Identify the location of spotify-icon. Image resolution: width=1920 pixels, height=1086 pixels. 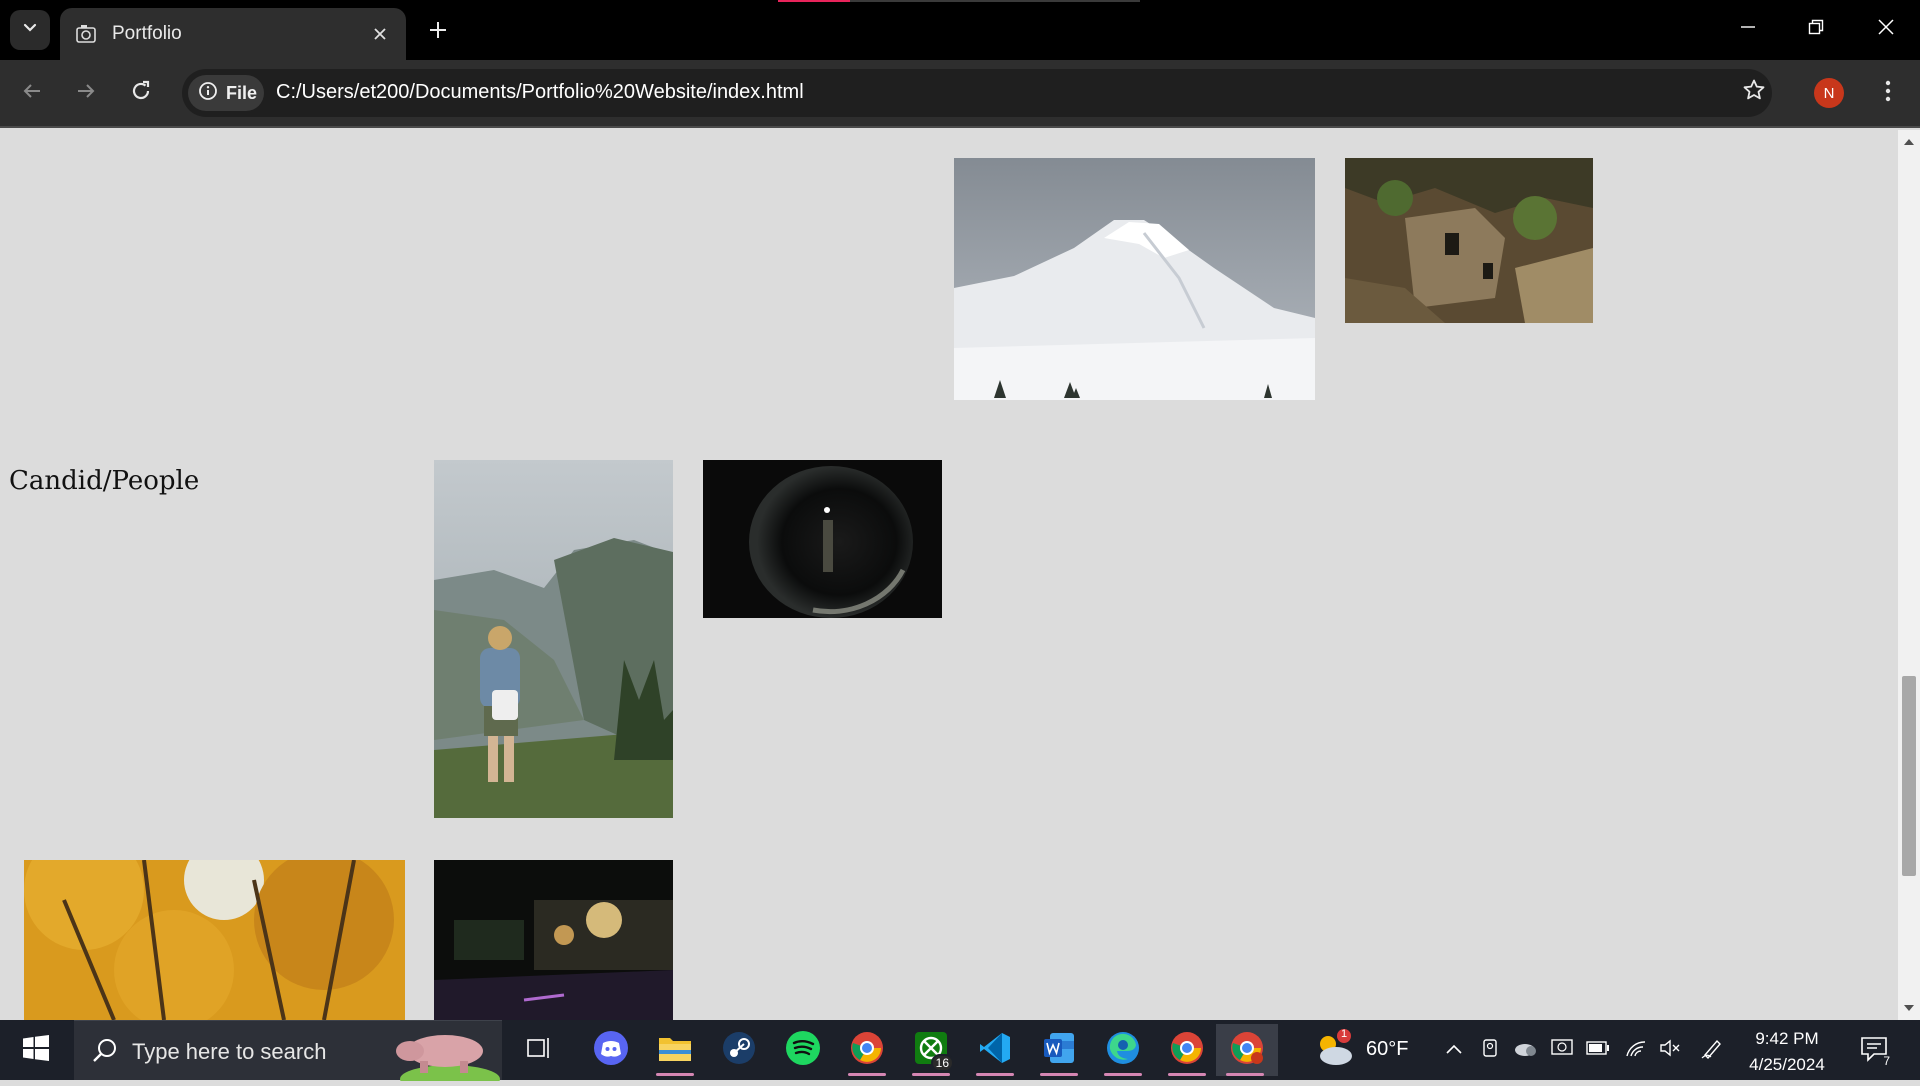
(803, 1050).